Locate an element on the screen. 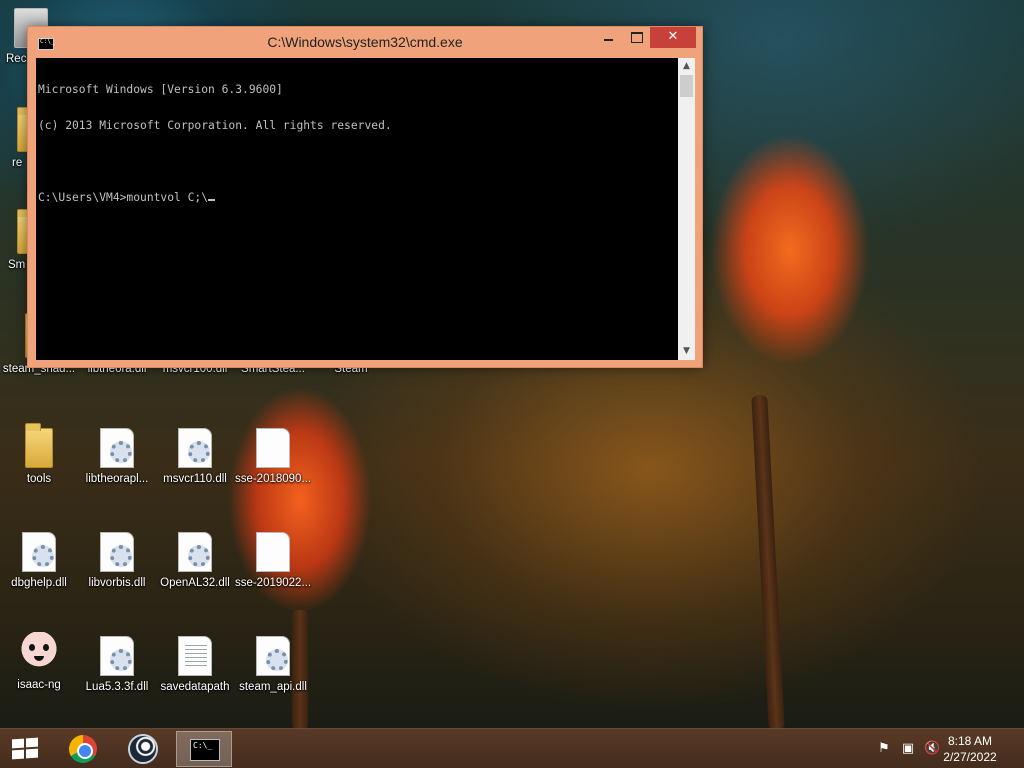 The width and height of the screenshot is (1024, 768). wallpaper-stem is located at coordinates (768, 562).